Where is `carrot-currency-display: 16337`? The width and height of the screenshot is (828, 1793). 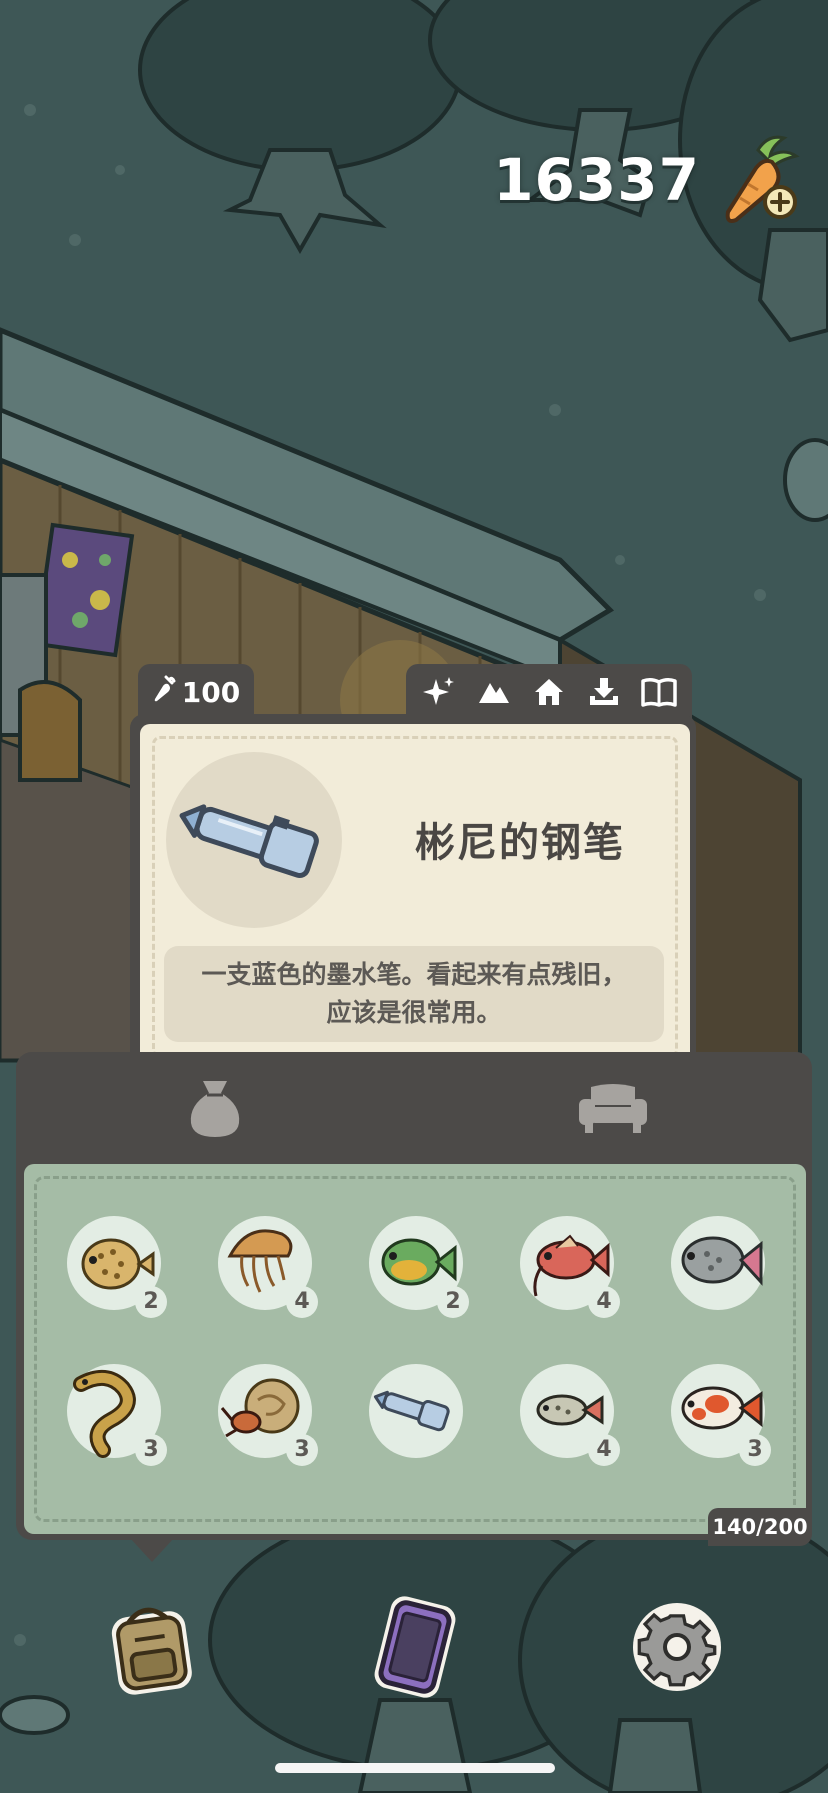
carrot-currency-display: 16337 is located at coordinates (647, 180).